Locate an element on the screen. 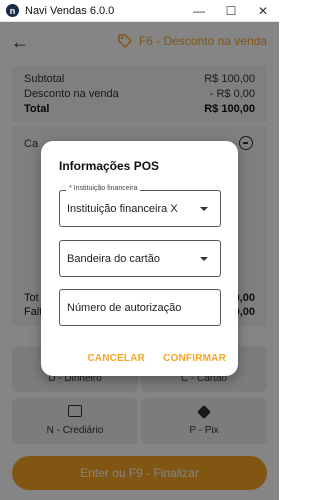  maximize-button: ☐ is located at coordinates (231, 11).